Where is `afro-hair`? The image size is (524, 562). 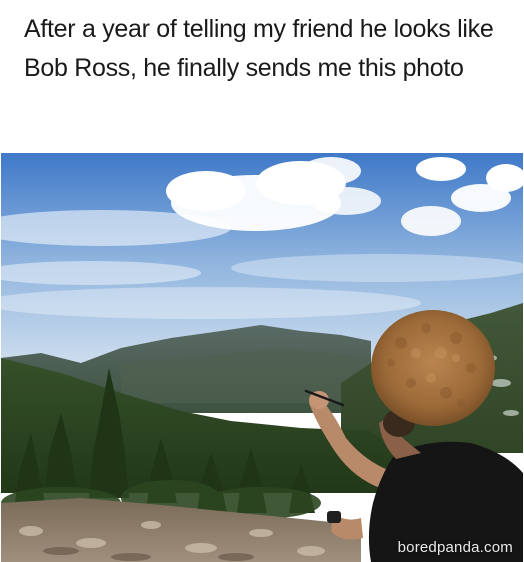 afro-hair is located at coordinates (433, 368).